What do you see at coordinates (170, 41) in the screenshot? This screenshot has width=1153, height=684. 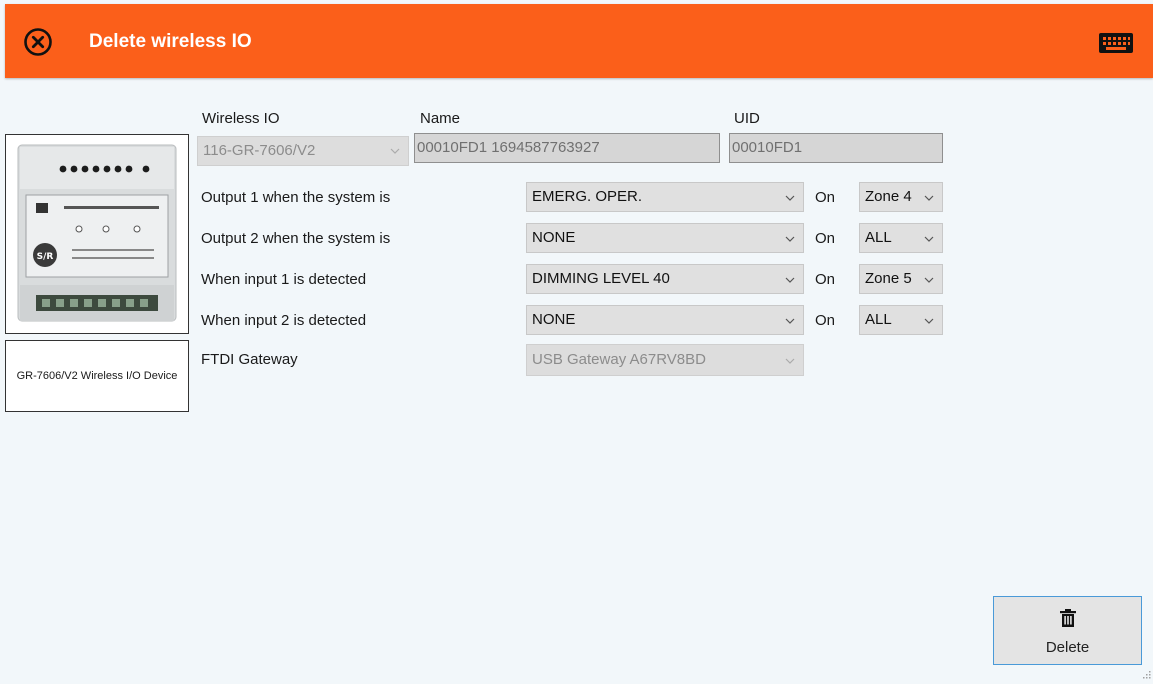 I see `page-title: Delete wireless IO` at bounding box center [170, 41].